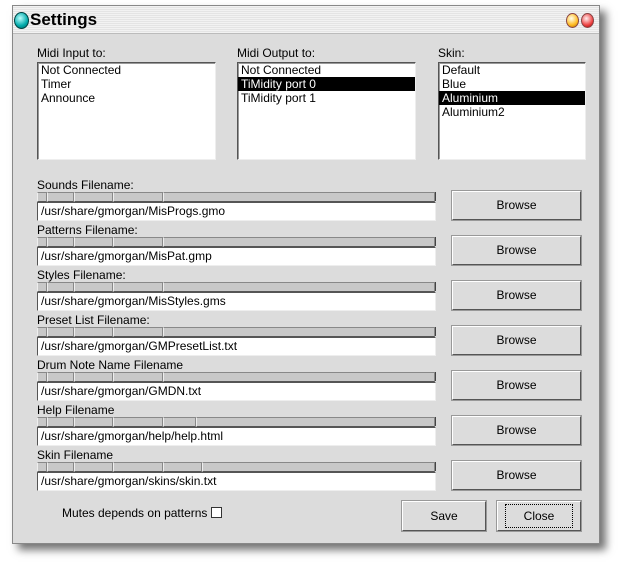 This screenshot has width=623, height=562. Describe the element at coordinates (71, 53) in the screenshot. I see `midi-input-label: Midi Input to:` at that location.